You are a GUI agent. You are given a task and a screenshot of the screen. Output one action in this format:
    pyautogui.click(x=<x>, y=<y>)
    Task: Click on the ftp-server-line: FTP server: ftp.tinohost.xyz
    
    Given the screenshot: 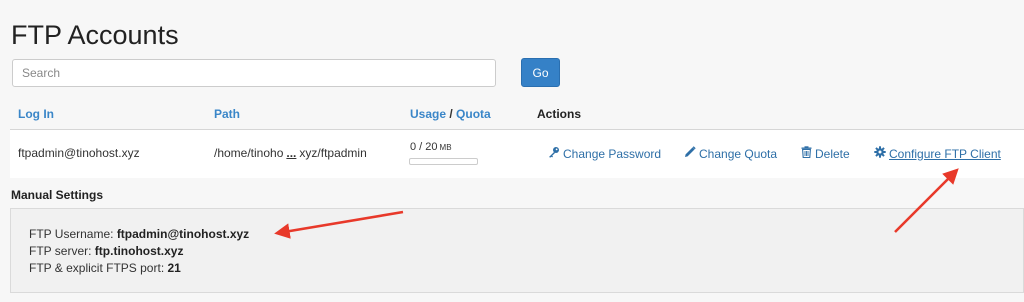 What is the action you would take?
    pyautogui.click(x=106, y=251)
    